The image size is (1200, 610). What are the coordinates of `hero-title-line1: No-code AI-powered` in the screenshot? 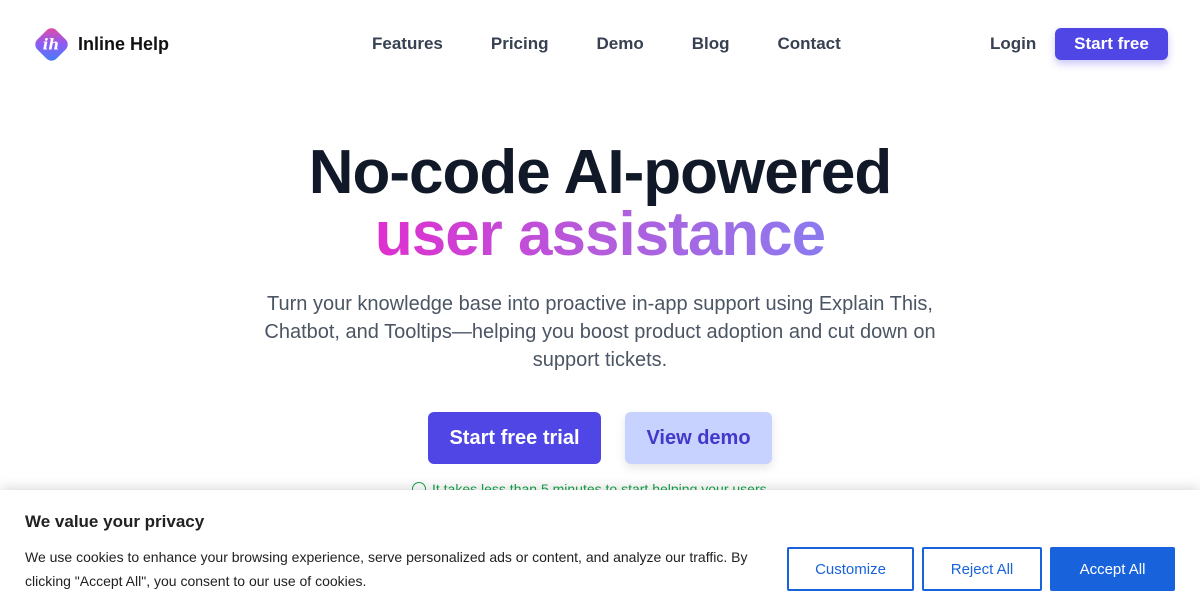 It's located at (600, 172).